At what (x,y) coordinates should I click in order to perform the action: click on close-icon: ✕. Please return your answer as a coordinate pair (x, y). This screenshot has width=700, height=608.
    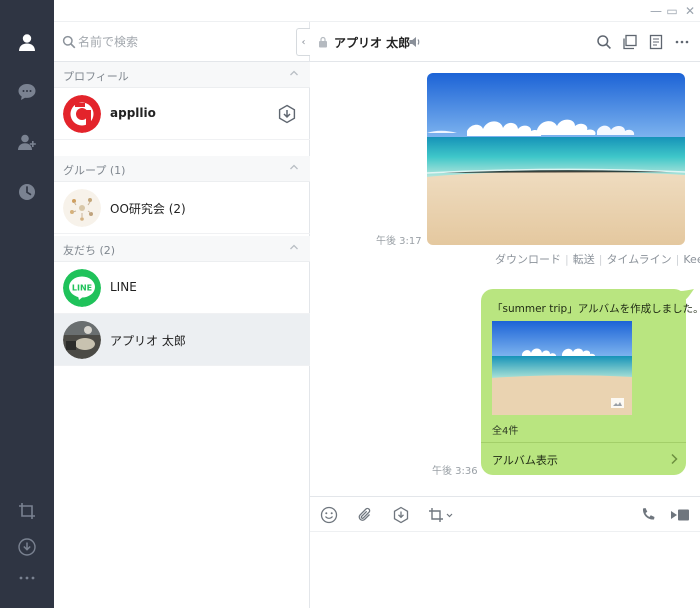
    Looking at the image, I should click on (690, 11).